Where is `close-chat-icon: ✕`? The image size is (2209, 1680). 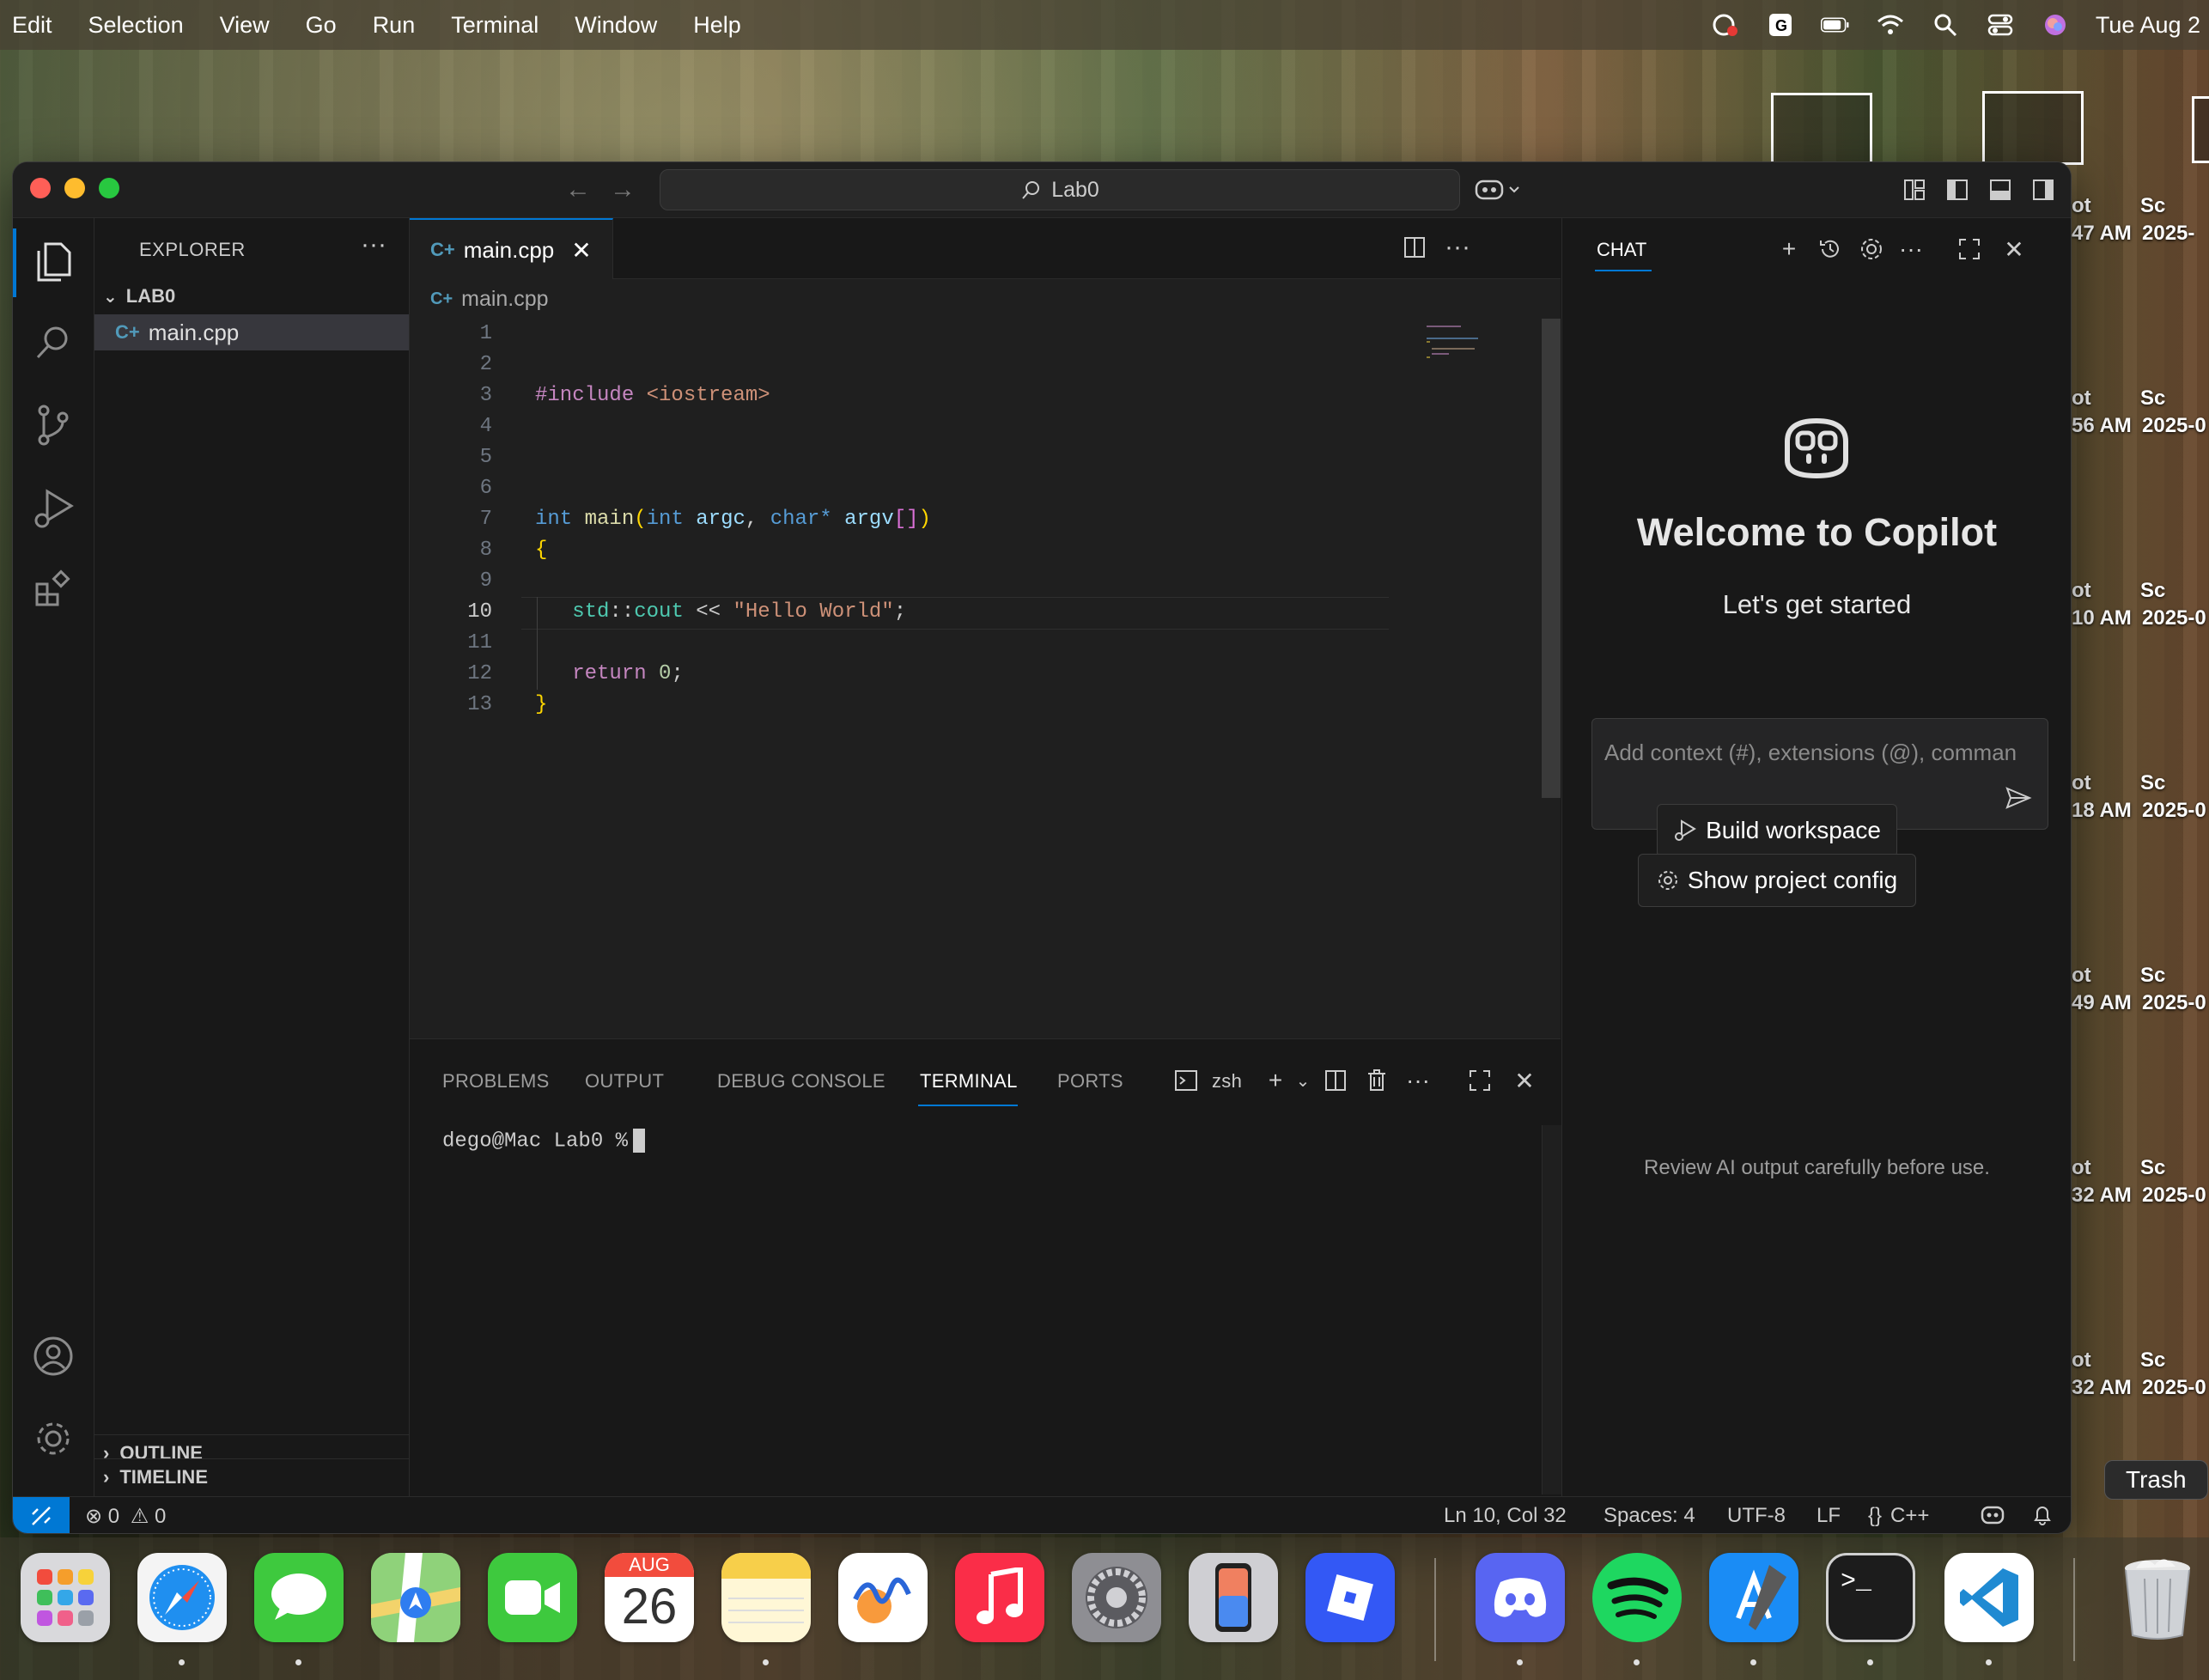 close-chat-icon: ✕ is located at coordinates (2014, 249).